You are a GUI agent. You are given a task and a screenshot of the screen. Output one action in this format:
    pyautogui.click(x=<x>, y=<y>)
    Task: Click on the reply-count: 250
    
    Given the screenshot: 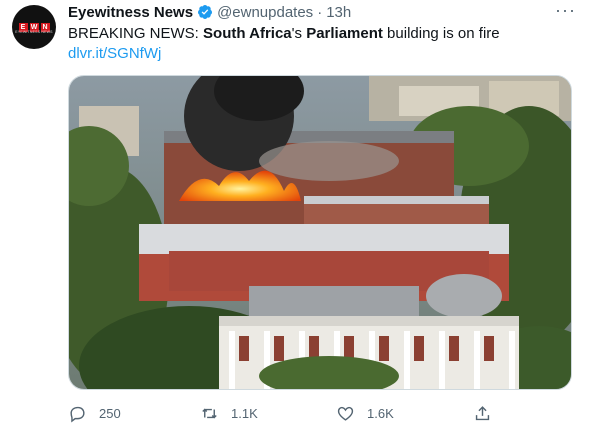 What is the action you would take?
    pyautogui.click(x=110, y=413)
    